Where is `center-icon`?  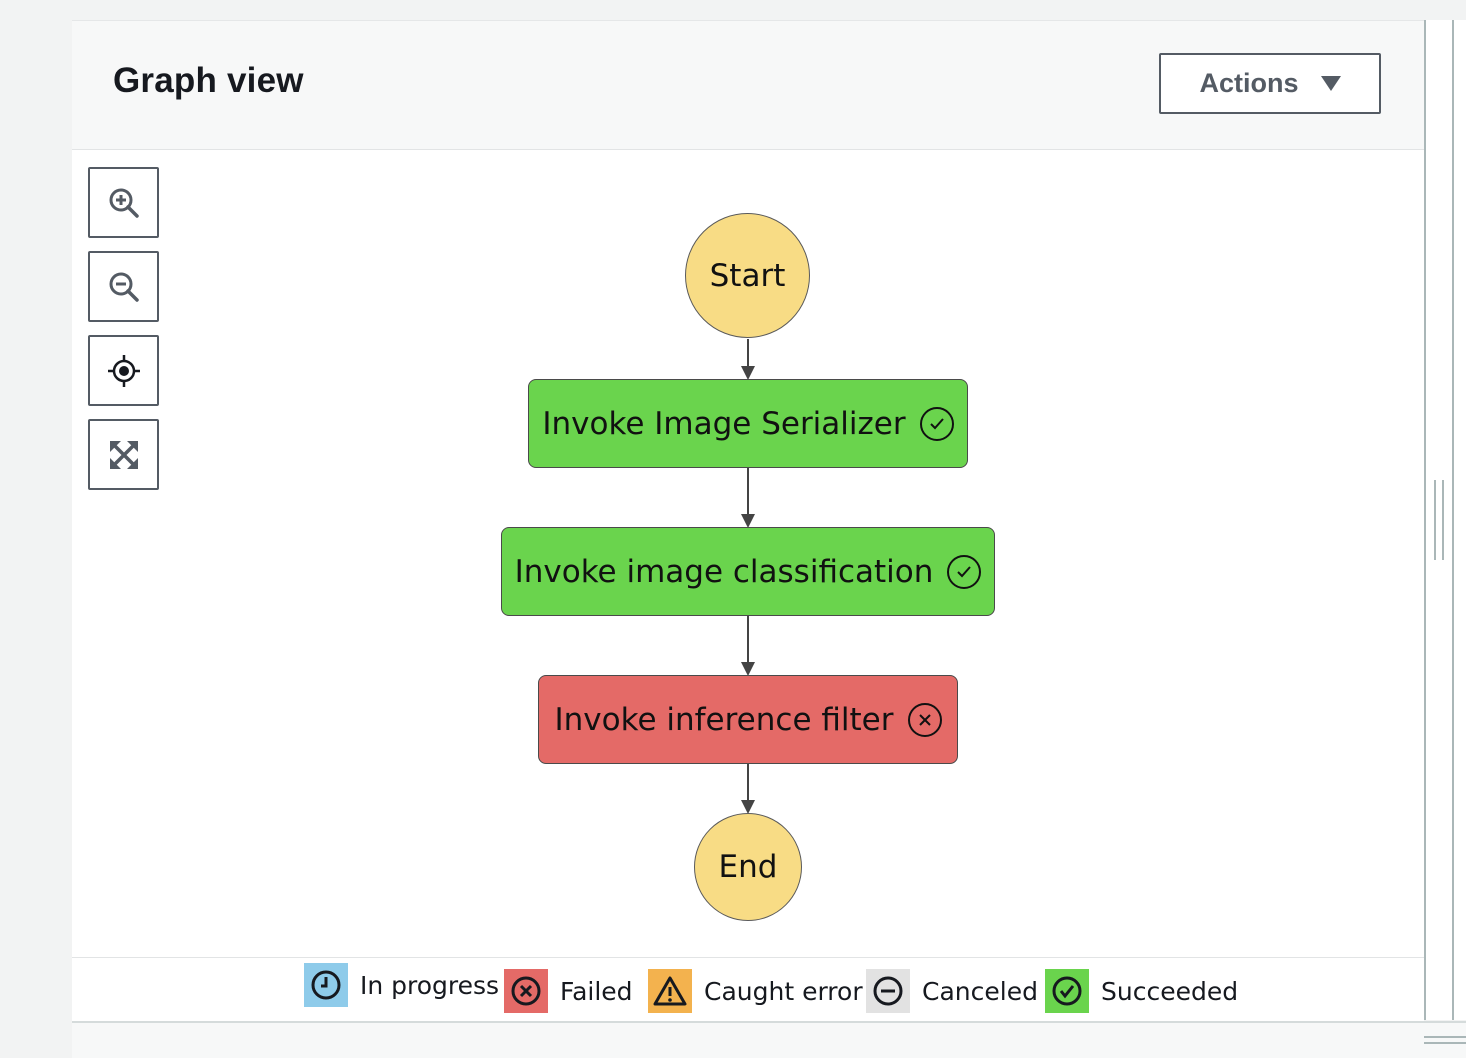 center-icon is located at coordinates (123, 370).